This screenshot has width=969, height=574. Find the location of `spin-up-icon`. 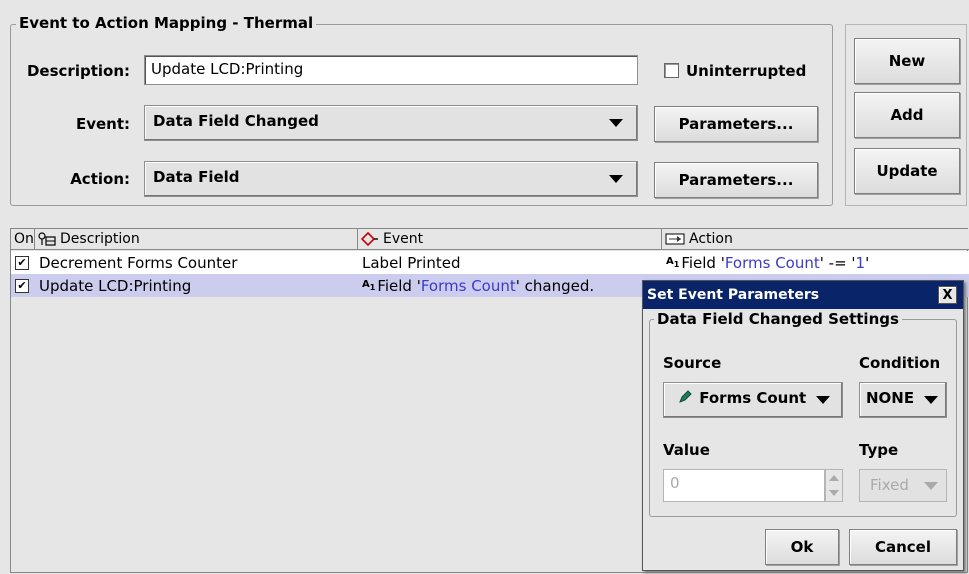

spin-up-icon is located at coordinates (834, 478).